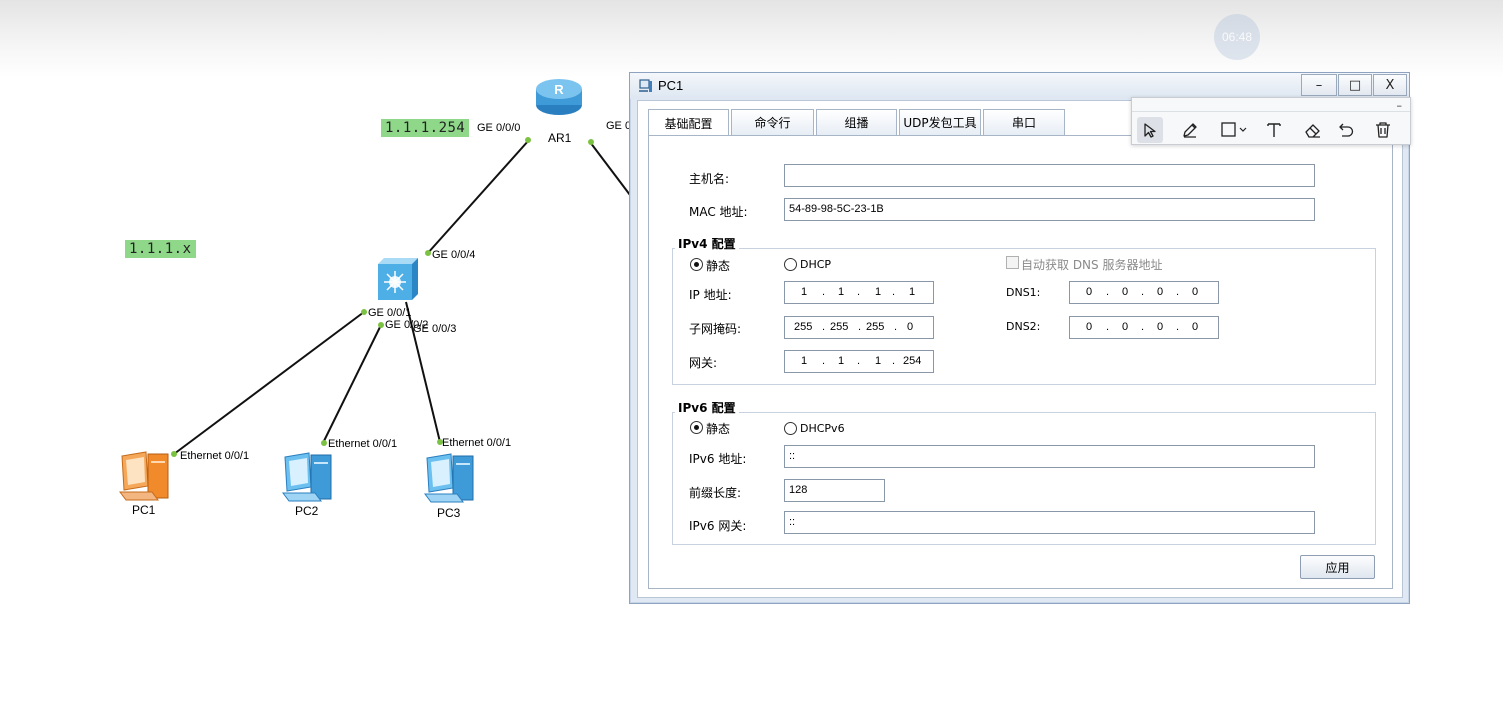  What do you see at coordinates (1023, 326) in the screenshot?
I see `dns2-label: DNS2:` at bounding box center [1023, 326].